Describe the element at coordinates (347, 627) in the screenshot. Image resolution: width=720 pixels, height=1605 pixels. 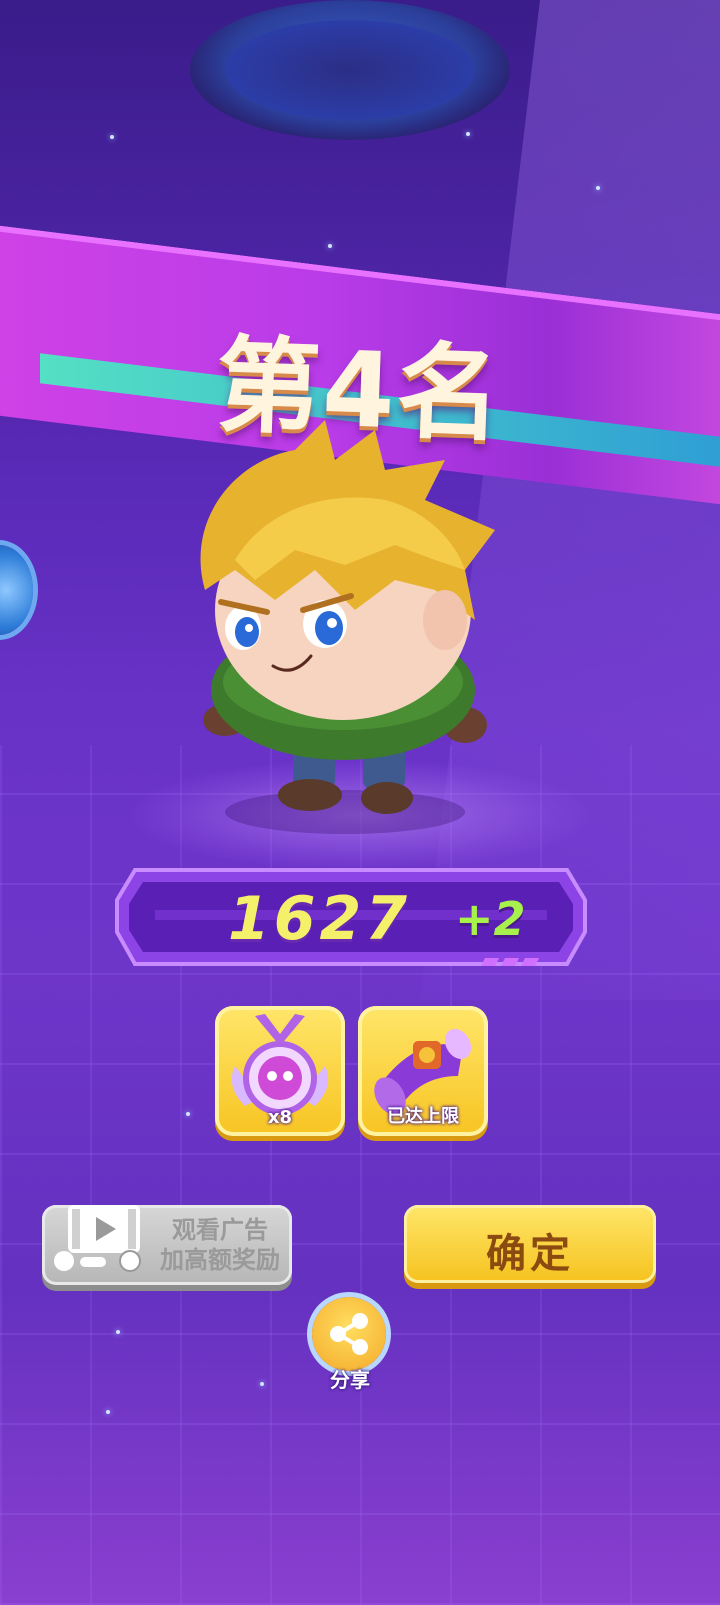
I see `player-character` at that location.